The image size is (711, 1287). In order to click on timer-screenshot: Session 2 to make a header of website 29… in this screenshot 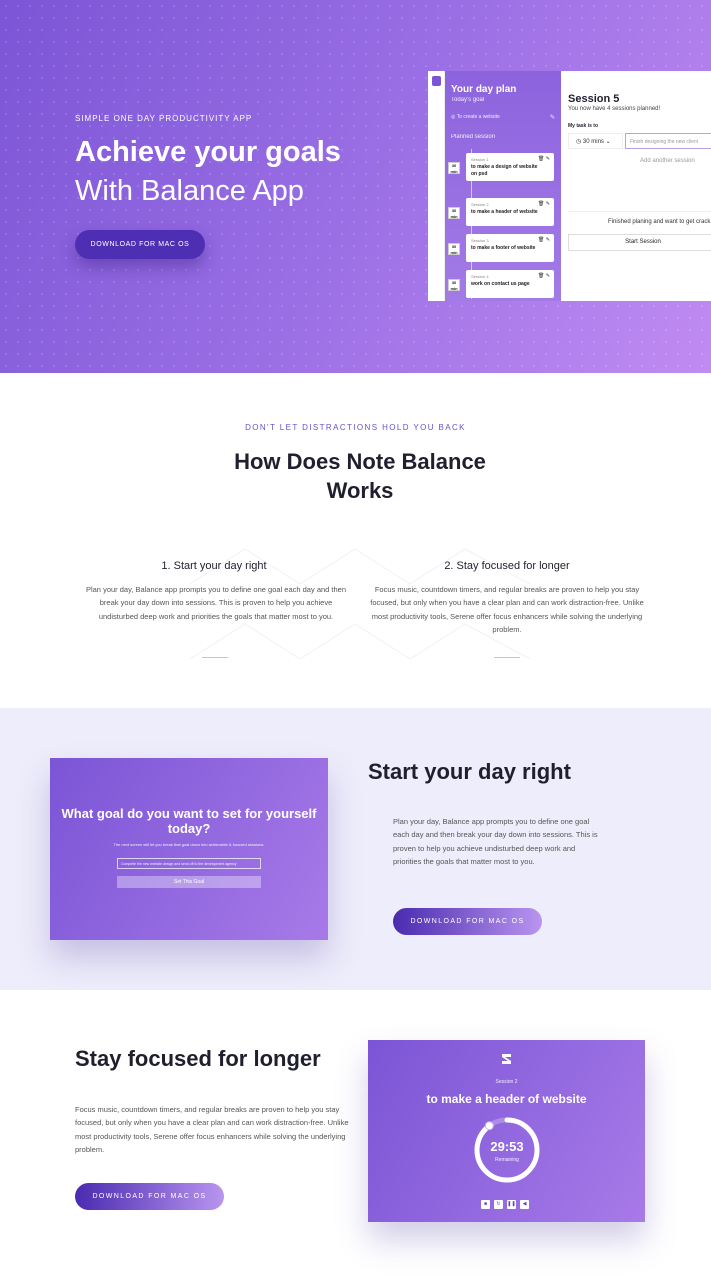, I will do `click(506, 1131)`.